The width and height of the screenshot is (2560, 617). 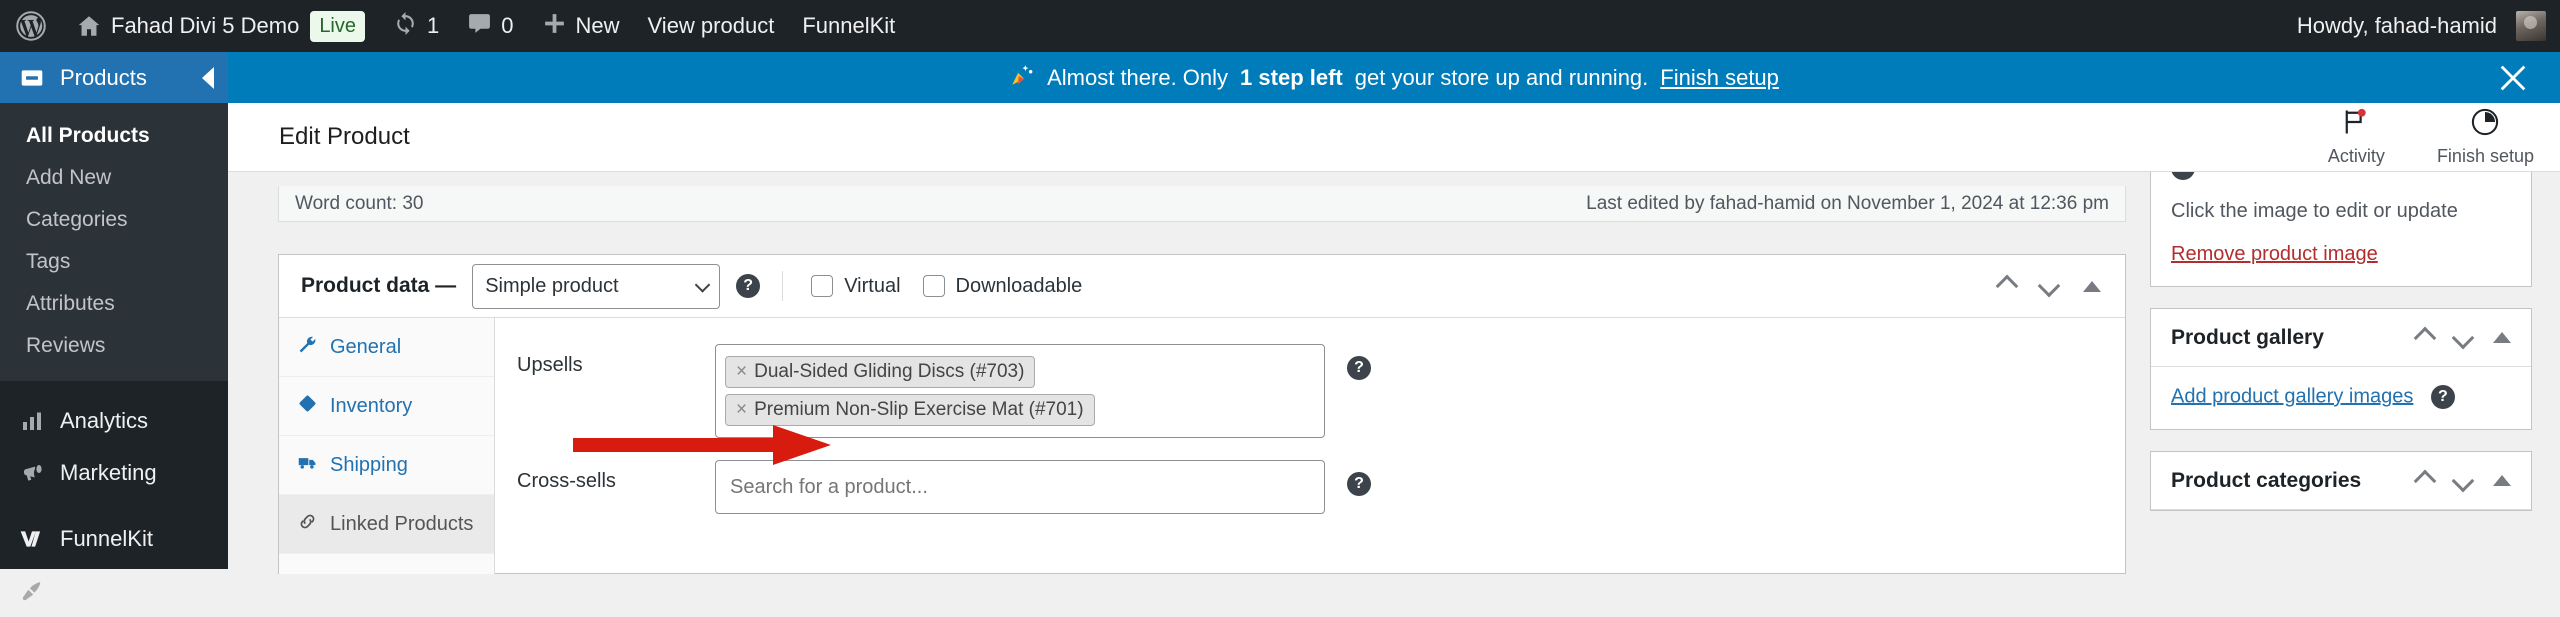 What do you see at coordinates (2266, 480) in the screenshot?
I see `product-categories-title: Product categories` at bounding box center [2266, 480].